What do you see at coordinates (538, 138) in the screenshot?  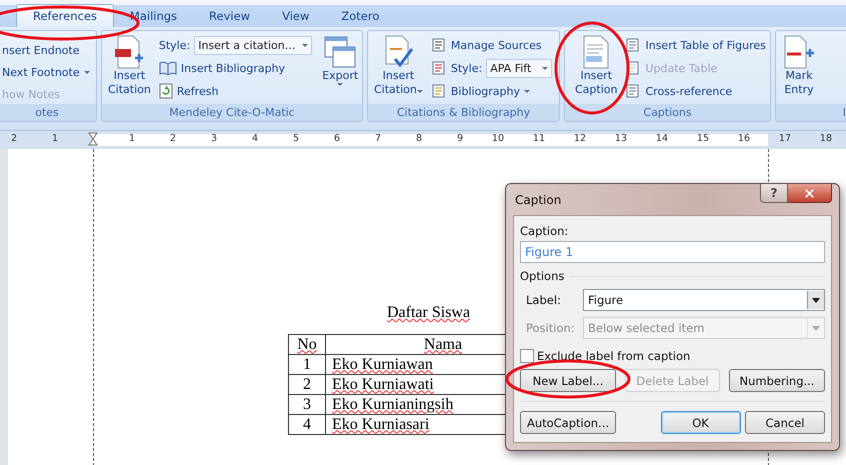 I see `ruler-number: 11` at bounding box center [538, 138].